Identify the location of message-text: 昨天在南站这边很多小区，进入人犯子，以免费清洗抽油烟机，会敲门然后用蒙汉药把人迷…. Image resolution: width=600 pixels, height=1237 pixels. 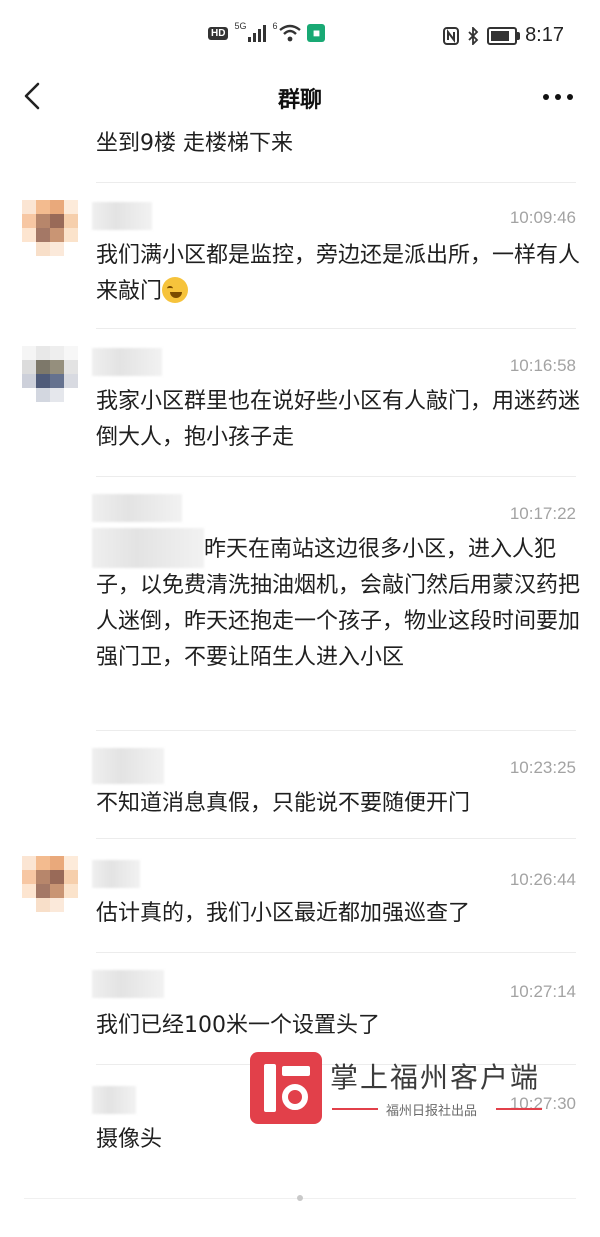
(338, 603).